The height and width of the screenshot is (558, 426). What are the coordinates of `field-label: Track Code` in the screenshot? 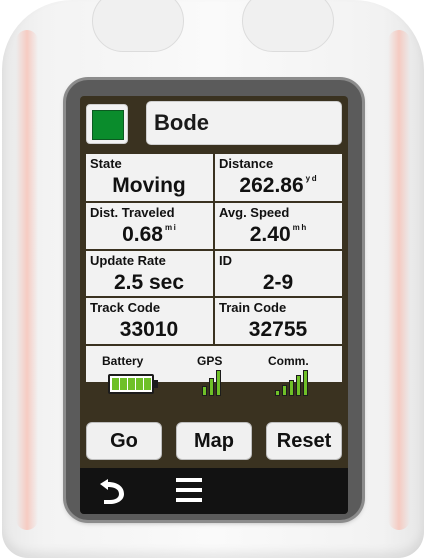 It's located at (125, 307).